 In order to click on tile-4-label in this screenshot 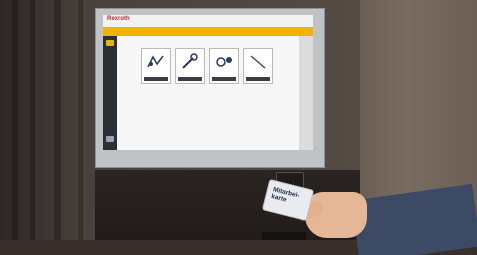, I will do `click(258, 79)`.